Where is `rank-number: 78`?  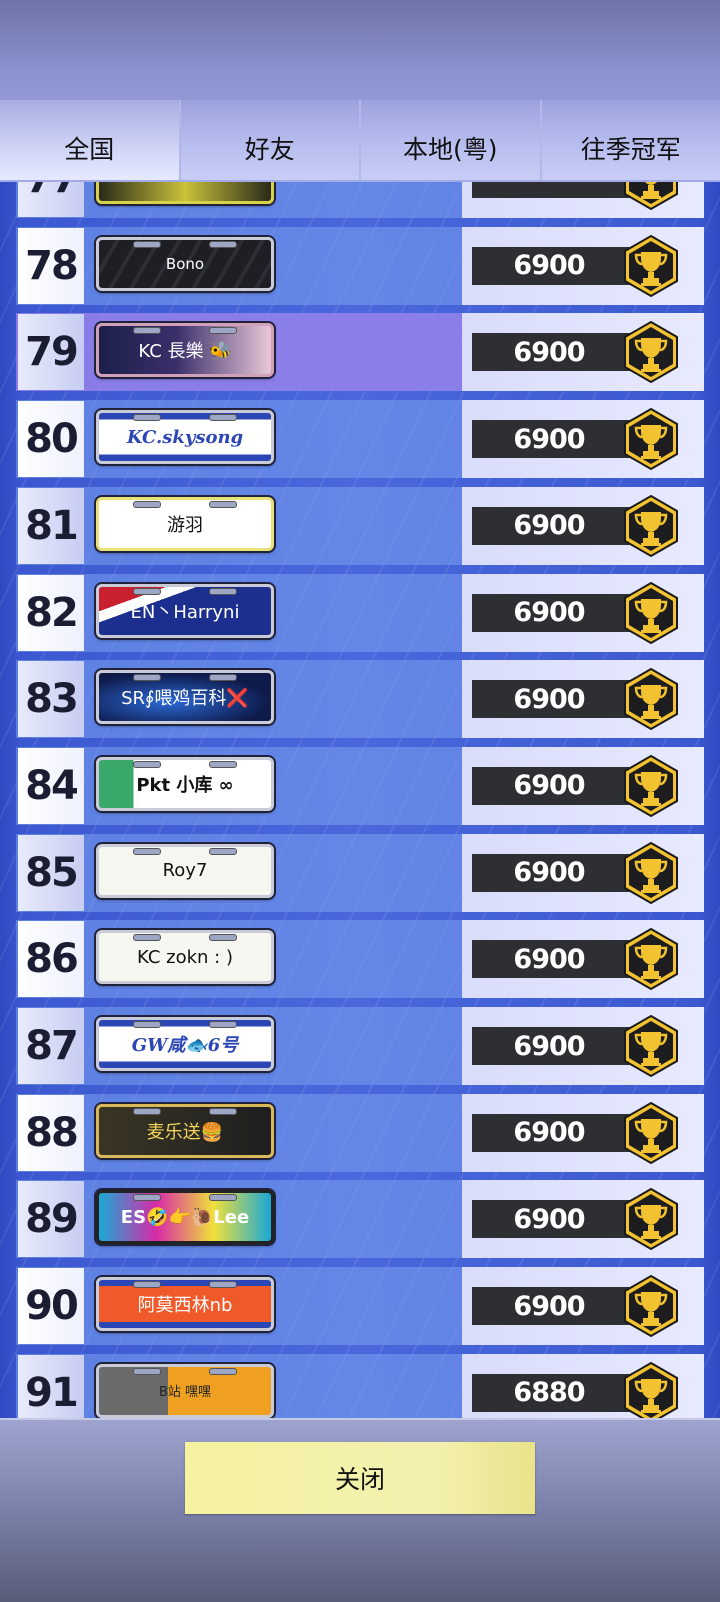 rank-number: 78 is located at coordinates (51, 266).